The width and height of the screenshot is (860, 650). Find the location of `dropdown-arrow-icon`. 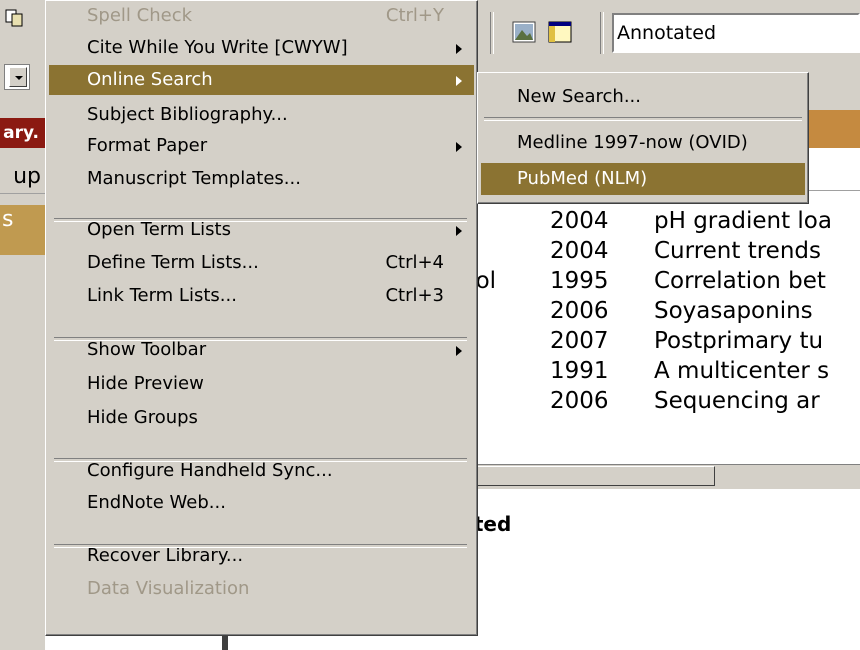

dropdown-arrow-icon is located at coordinates (18, 77).